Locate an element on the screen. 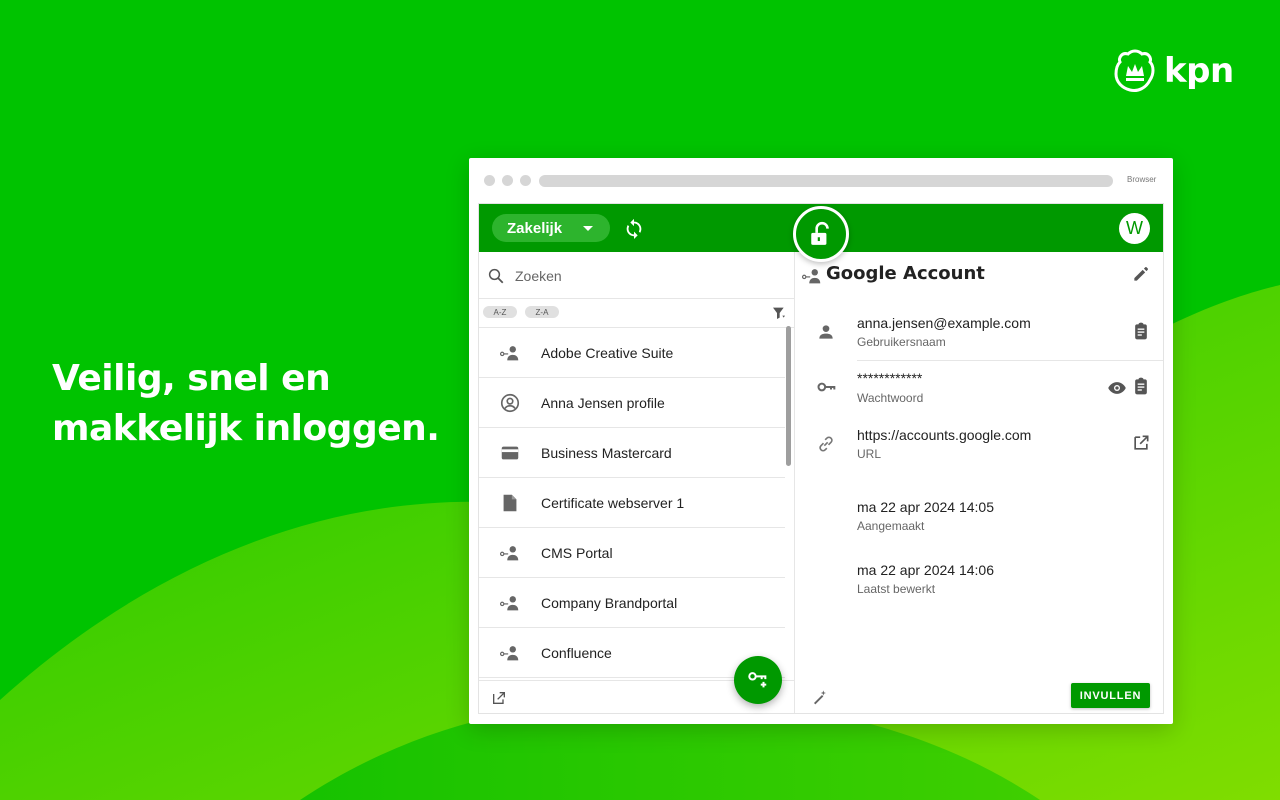  url-value: https://accounts.google.com is located at coordinates (944, 435).